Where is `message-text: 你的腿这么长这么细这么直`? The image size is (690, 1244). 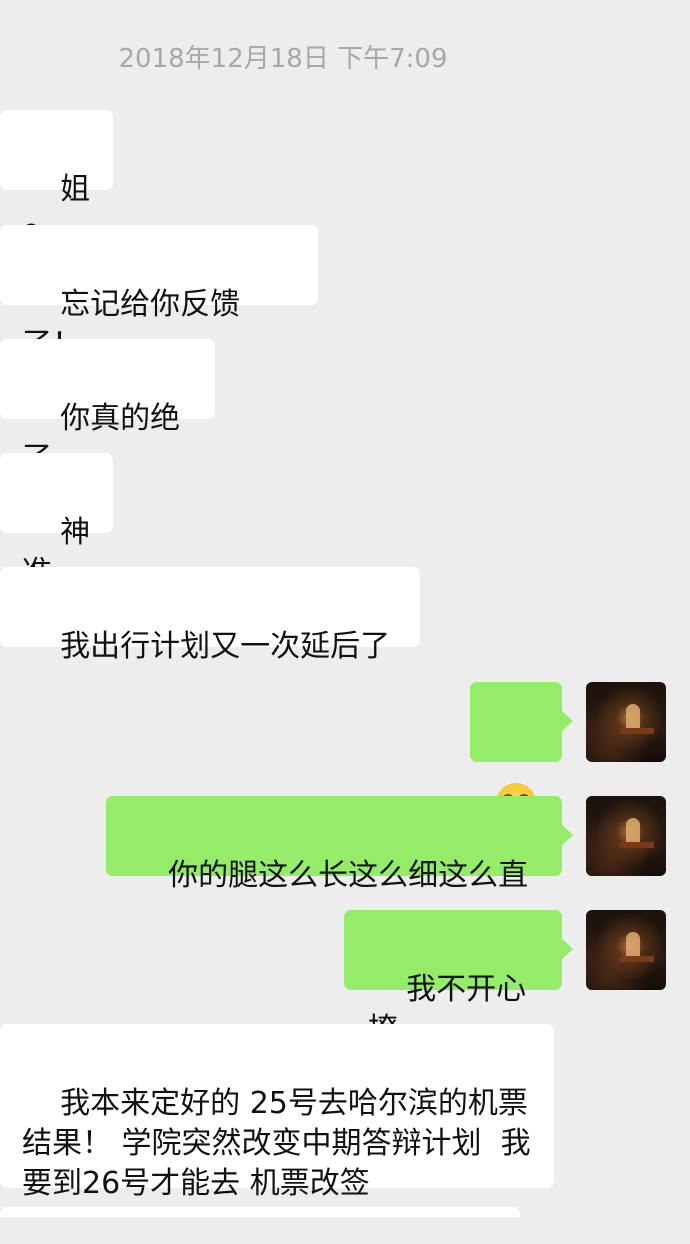 message-text: 你的腿这么长这么细这么直 is located at coordinates (348, 875).